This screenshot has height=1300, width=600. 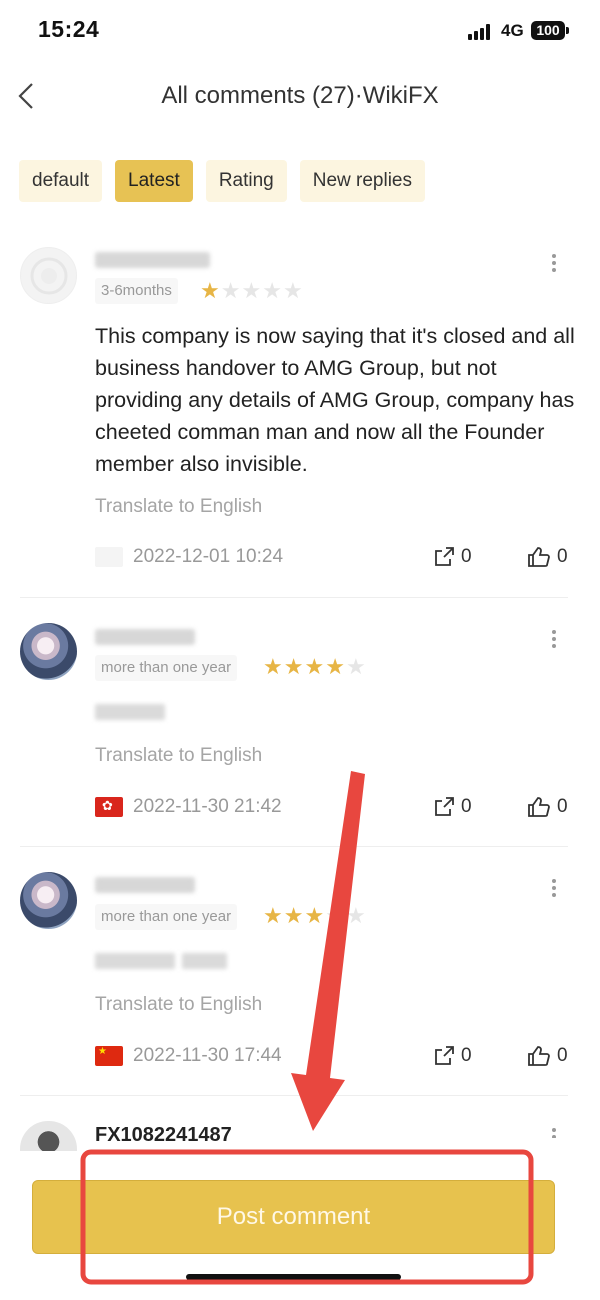 I want to click on tab-new-replies: New replies, so click(x=362, y=181).